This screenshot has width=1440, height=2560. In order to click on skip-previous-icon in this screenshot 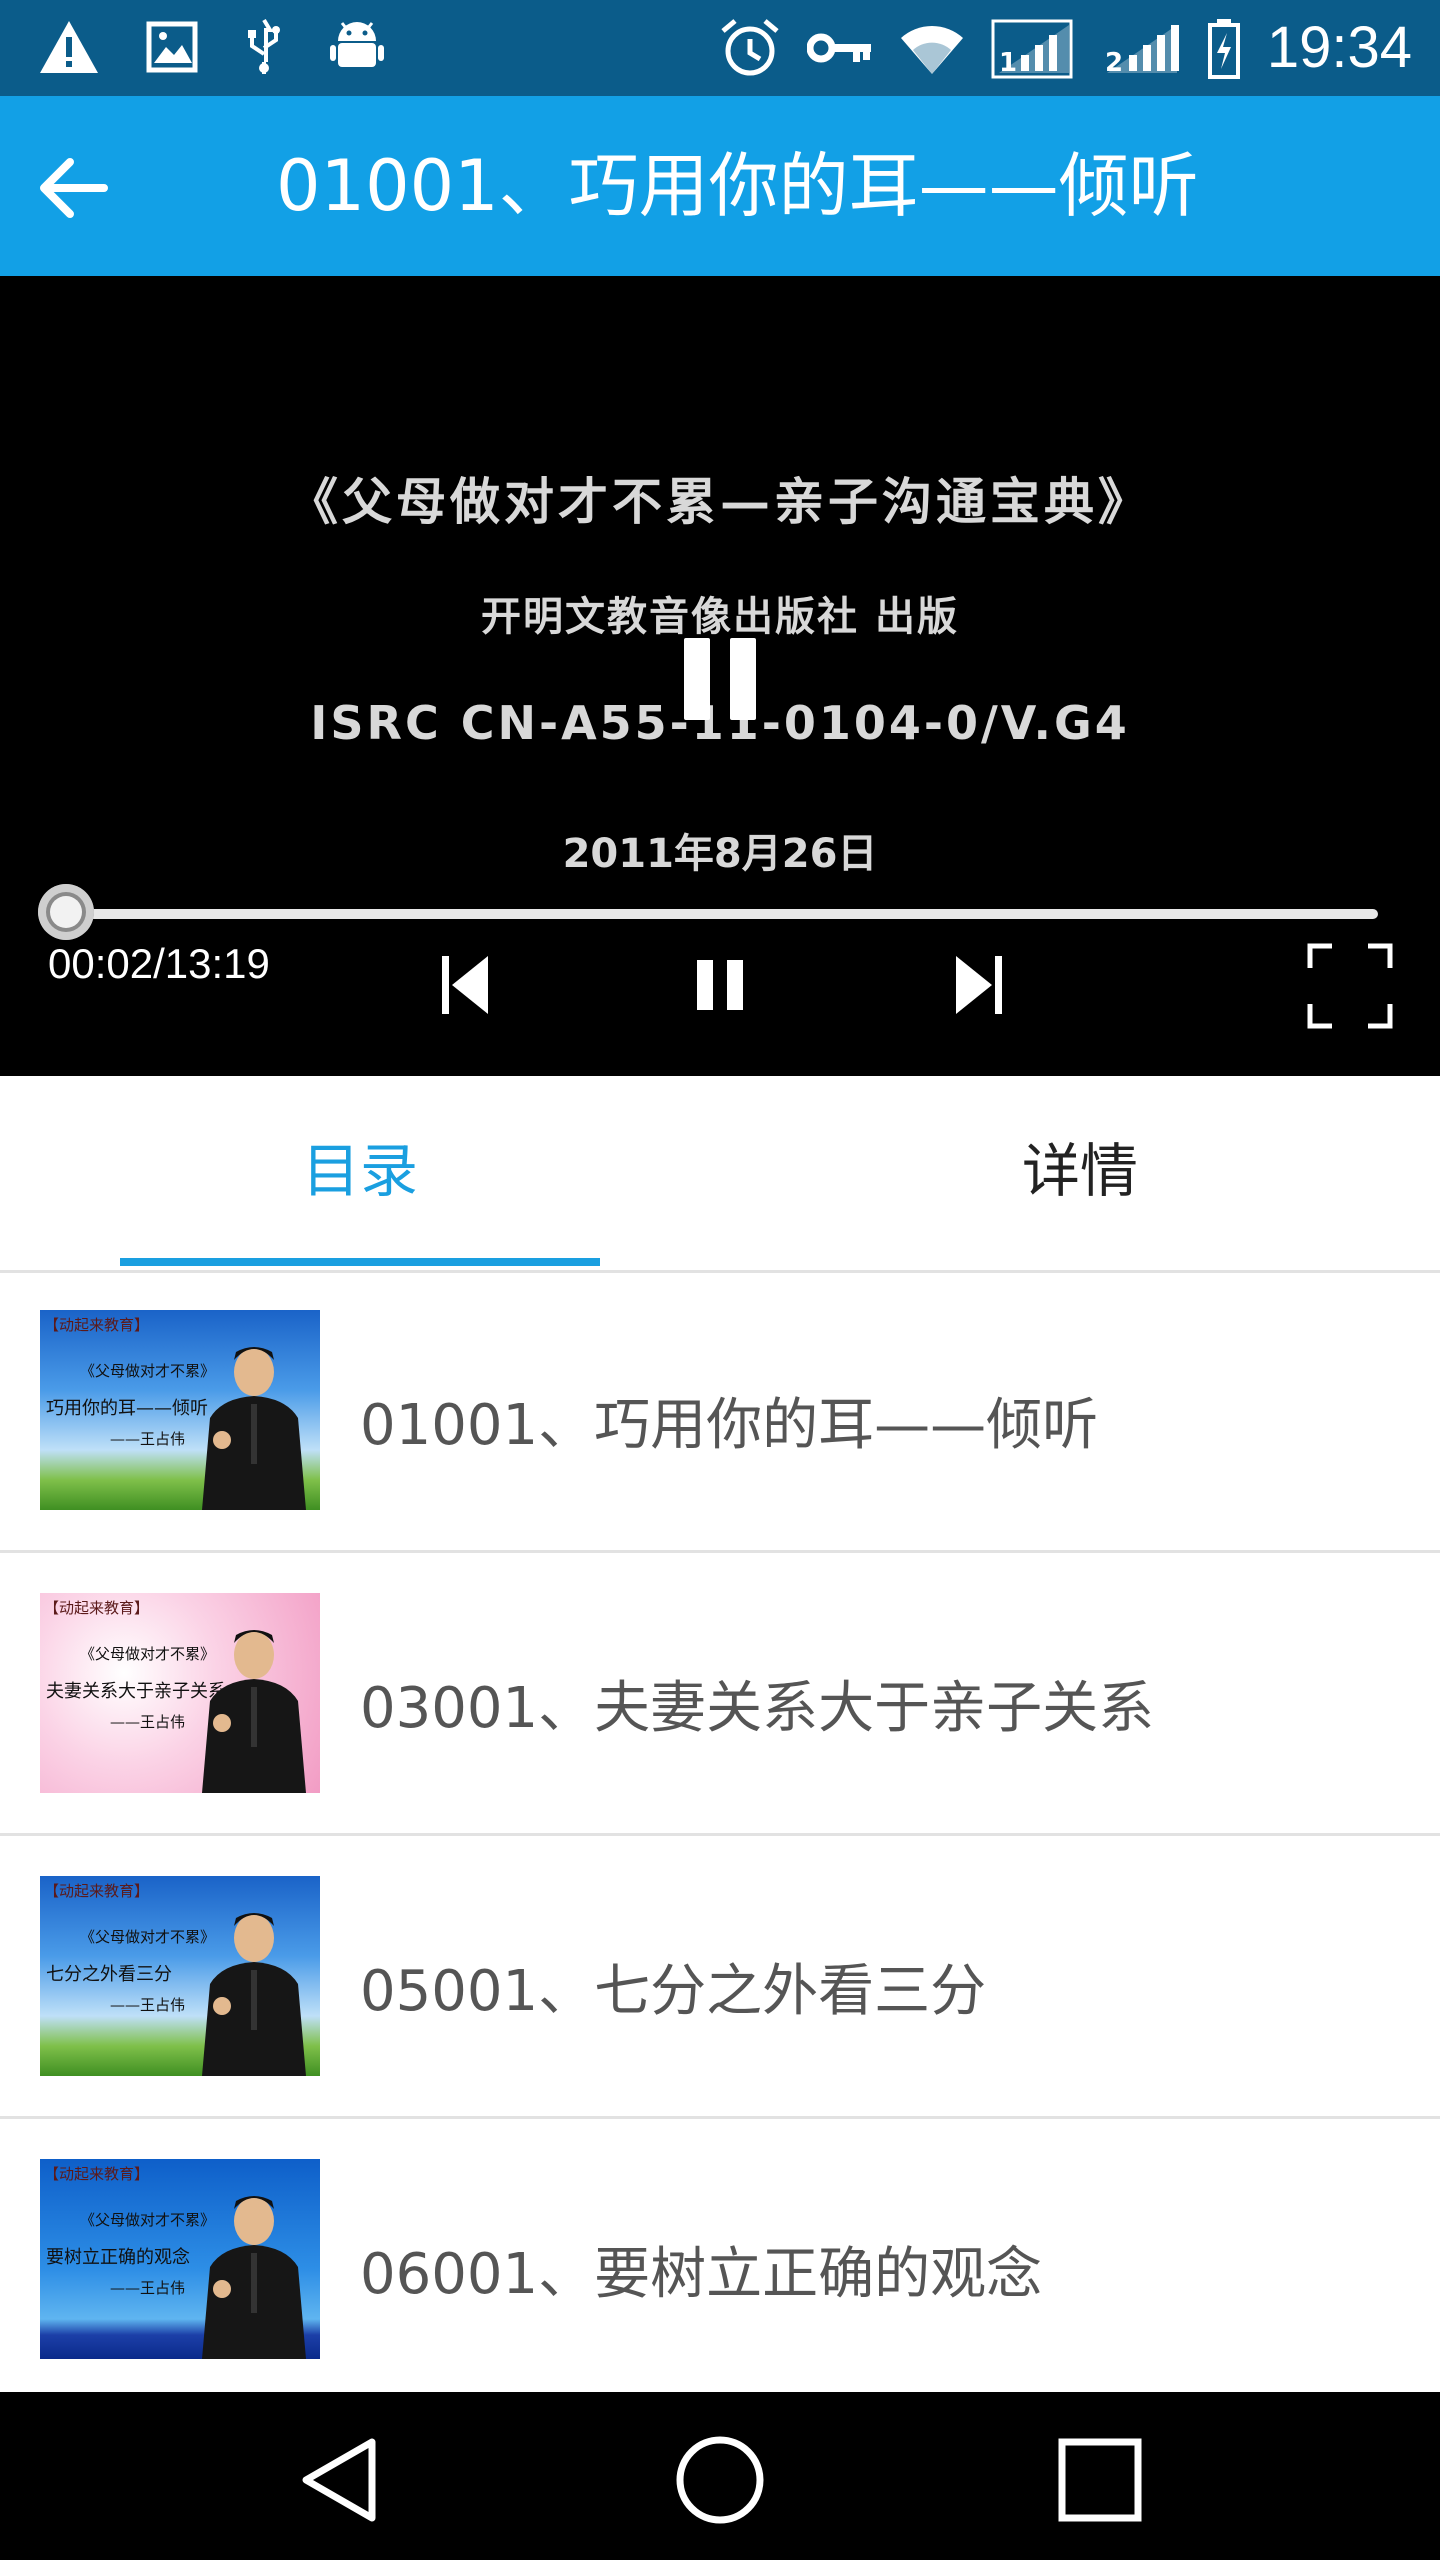, I will do `click(465, 985)`.